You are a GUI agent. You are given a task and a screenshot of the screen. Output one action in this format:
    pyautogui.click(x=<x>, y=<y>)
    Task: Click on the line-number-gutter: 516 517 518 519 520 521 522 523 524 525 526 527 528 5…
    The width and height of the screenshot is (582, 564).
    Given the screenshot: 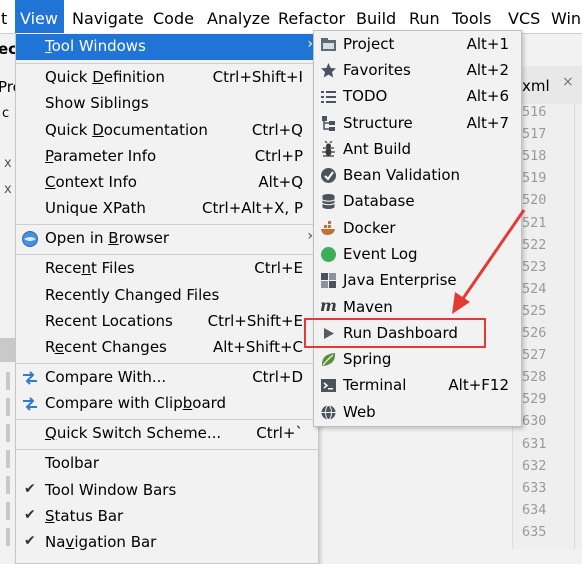 What is the action you would take?
    pyautogui.click(x=547, y=326)
    